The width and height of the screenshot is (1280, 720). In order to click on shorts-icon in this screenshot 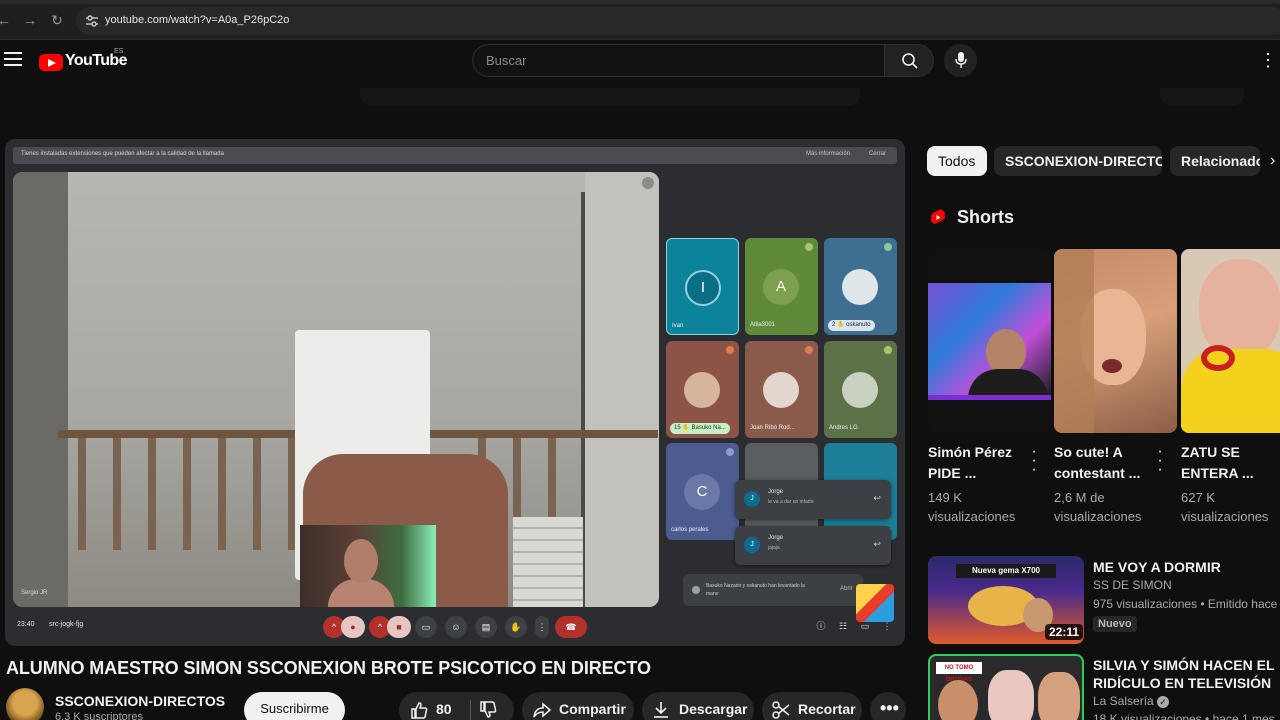, I will do `click(938, 216)`.